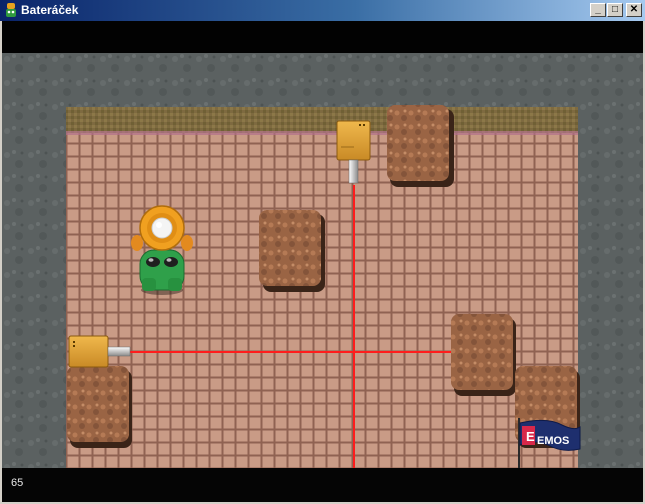  Describe the element at coordinates (50, 10) in the screenshot. I see `window-title: Bateráček` at that location.